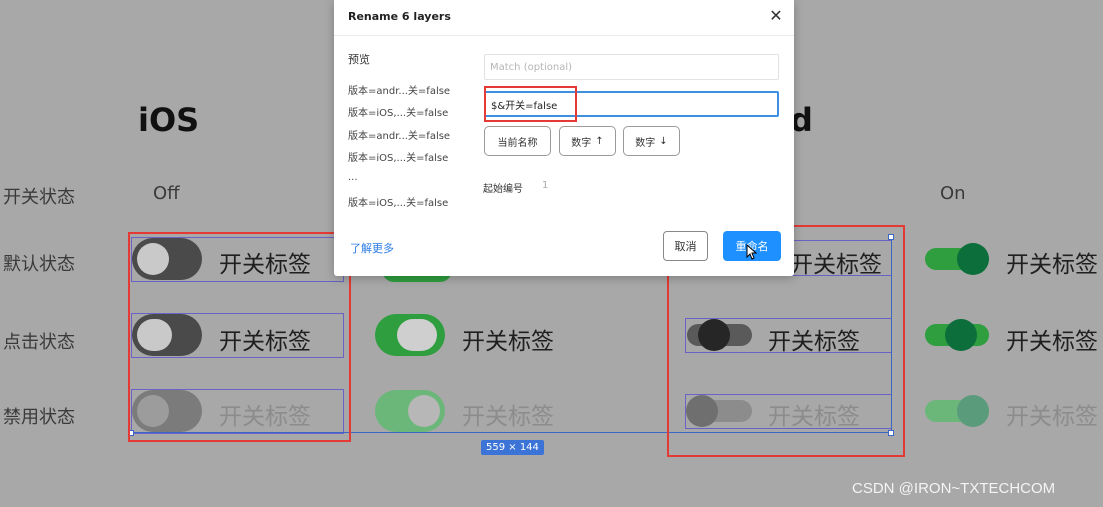 This screenshot has height=507, width=1103. What do you see at coordinates (399, 16) in the screenshot?
I see `dialog-title: Rename 6 layers` at bounding box center [399, 16].